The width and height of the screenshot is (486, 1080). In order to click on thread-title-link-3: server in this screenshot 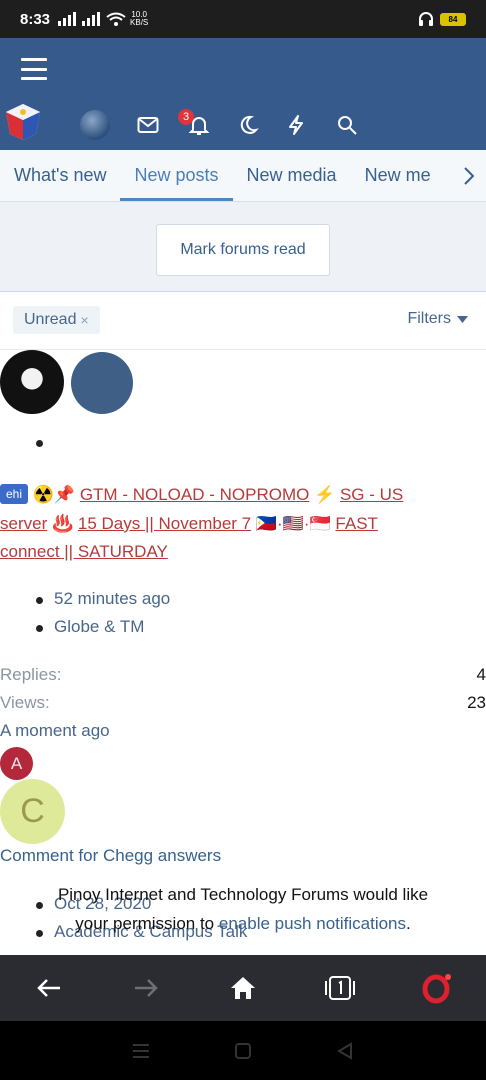, I will do `click(23, 523)`.